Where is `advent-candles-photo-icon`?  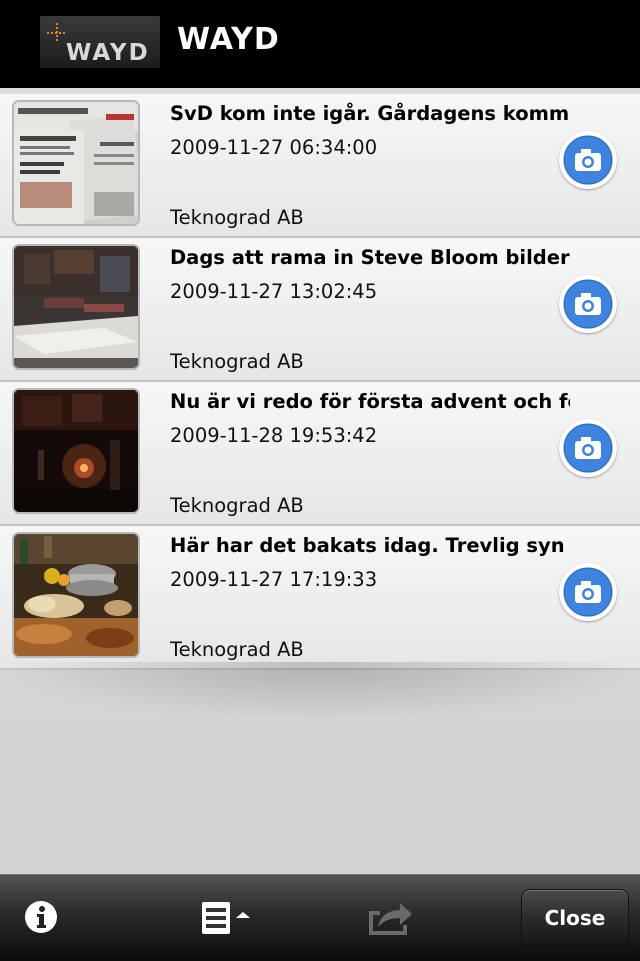 advent-candles-photo-icon is located at coordinates (76, 451).